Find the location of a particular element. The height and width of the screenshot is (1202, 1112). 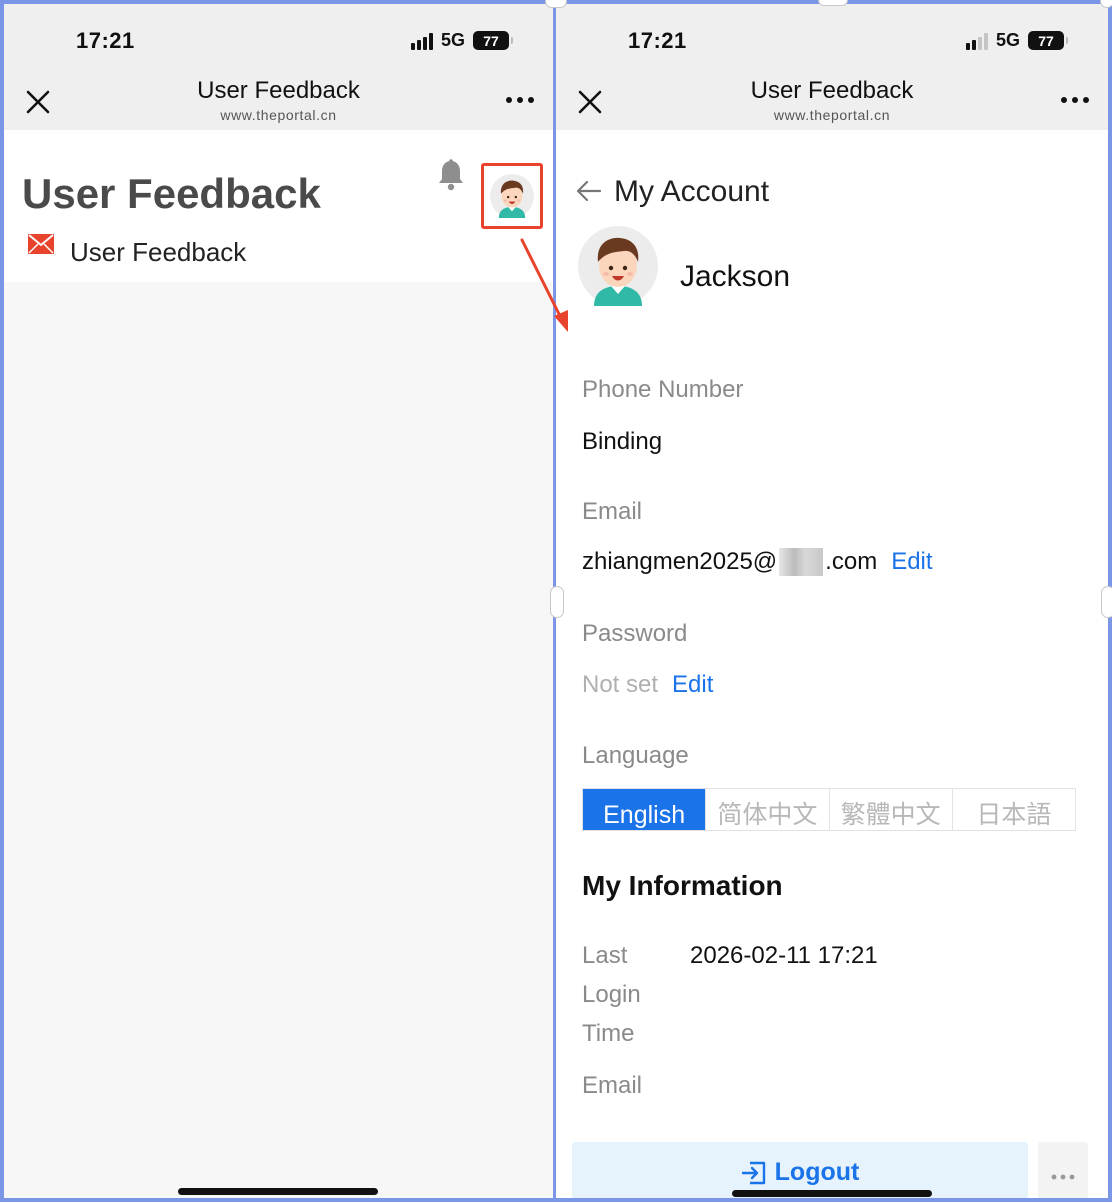

email-value-row: zhiangmen2025@ .com Edit is located at coordinates (757, 562).